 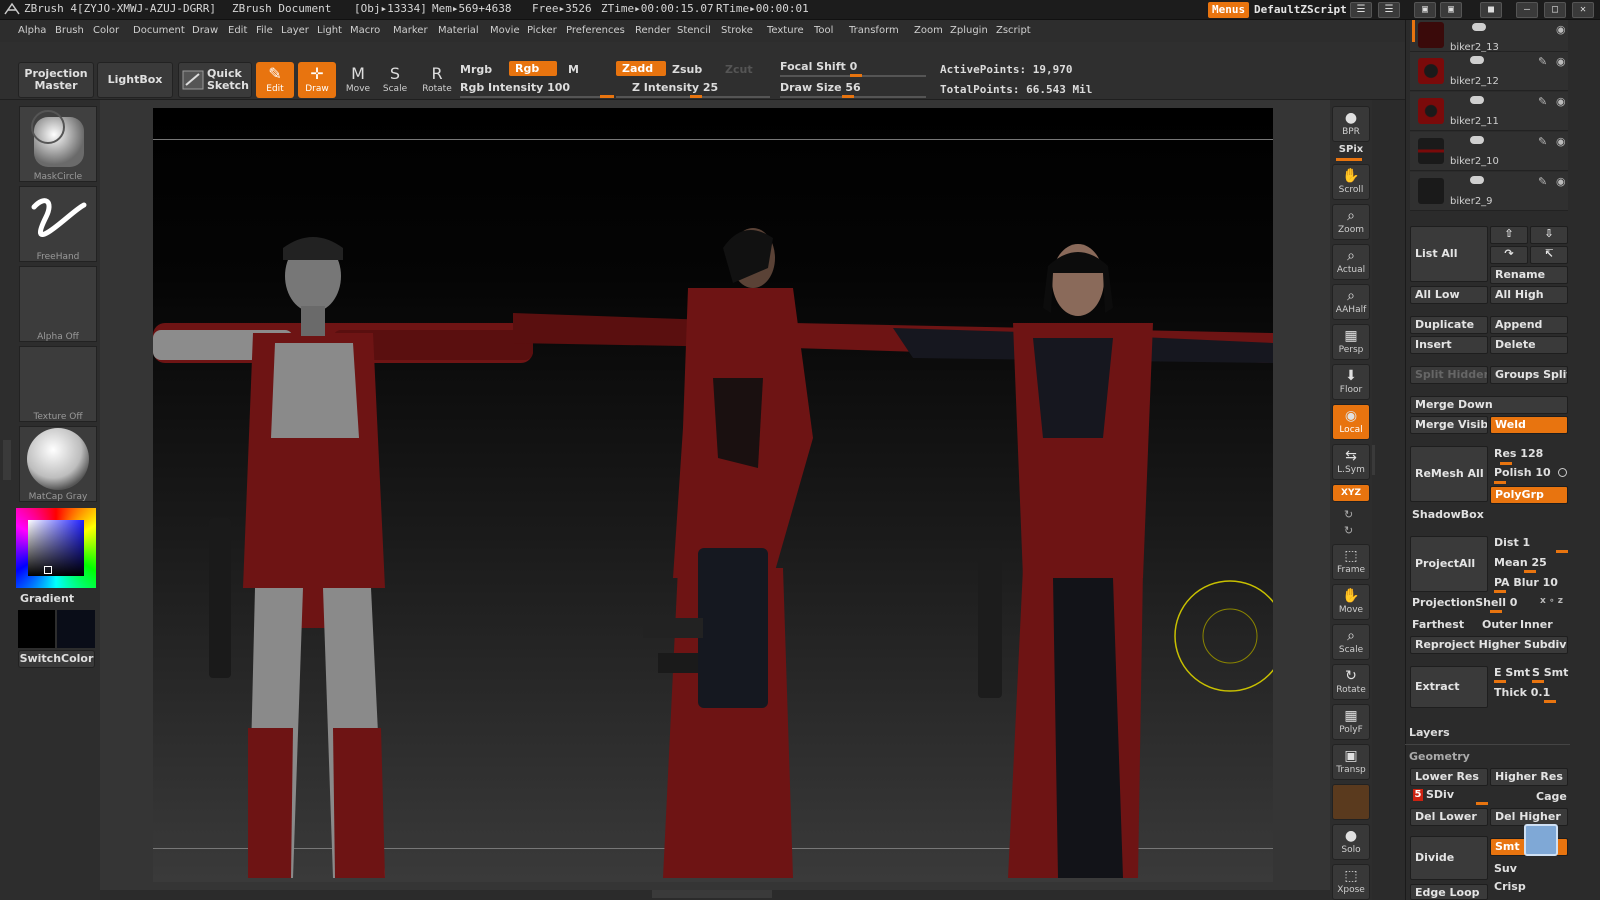 What do you see at coordinates (1541, 840) in the screenshot?
I see `quicksave-overlay-icon` at bounding box center [1541, 840].